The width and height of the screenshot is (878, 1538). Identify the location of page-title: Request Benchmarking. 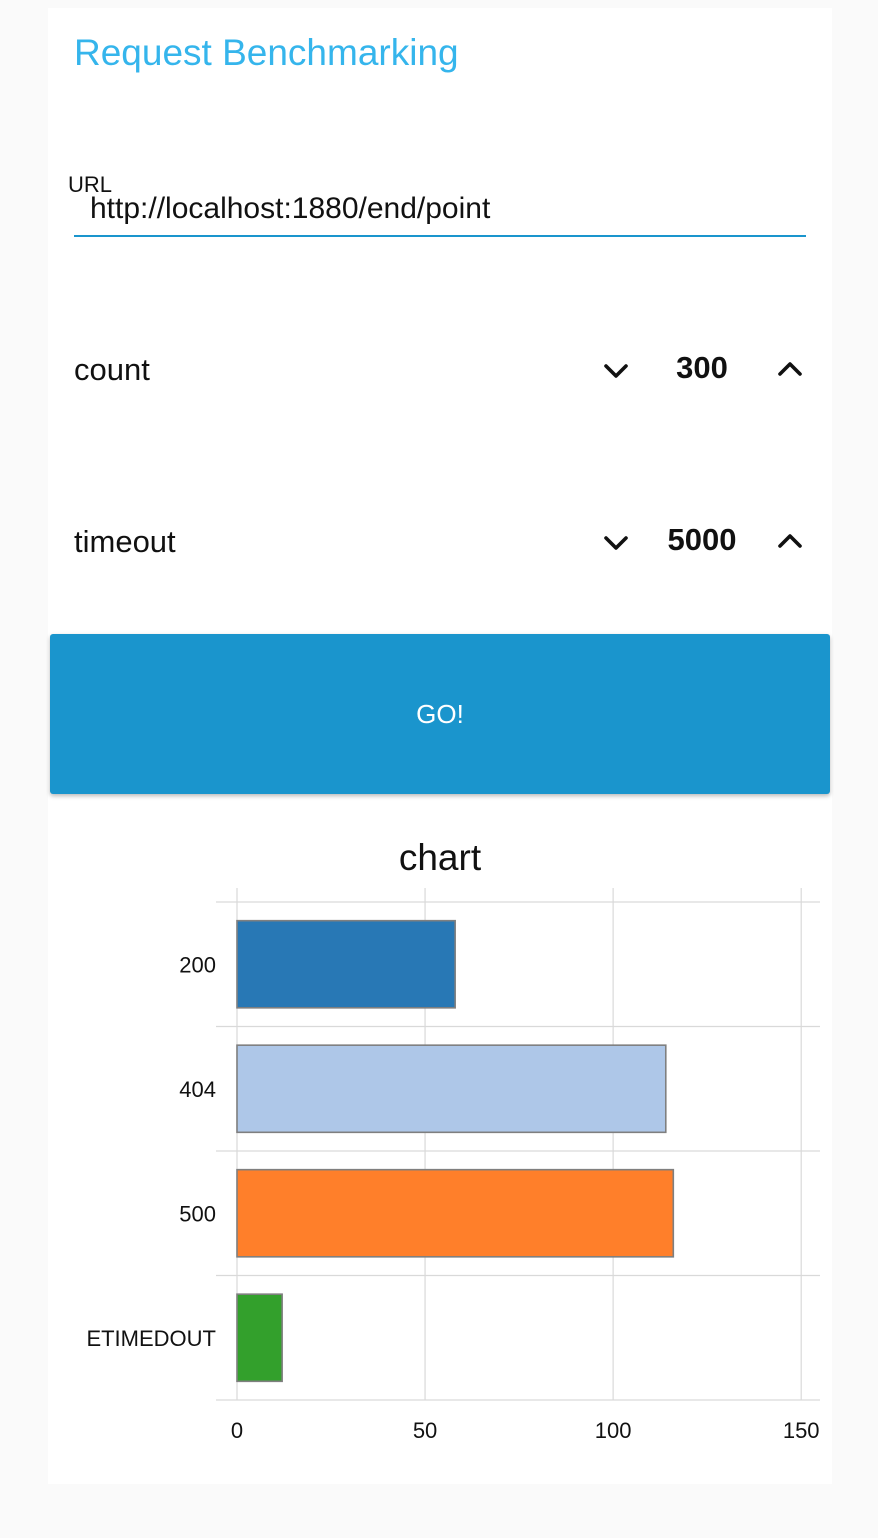
(266, 52).